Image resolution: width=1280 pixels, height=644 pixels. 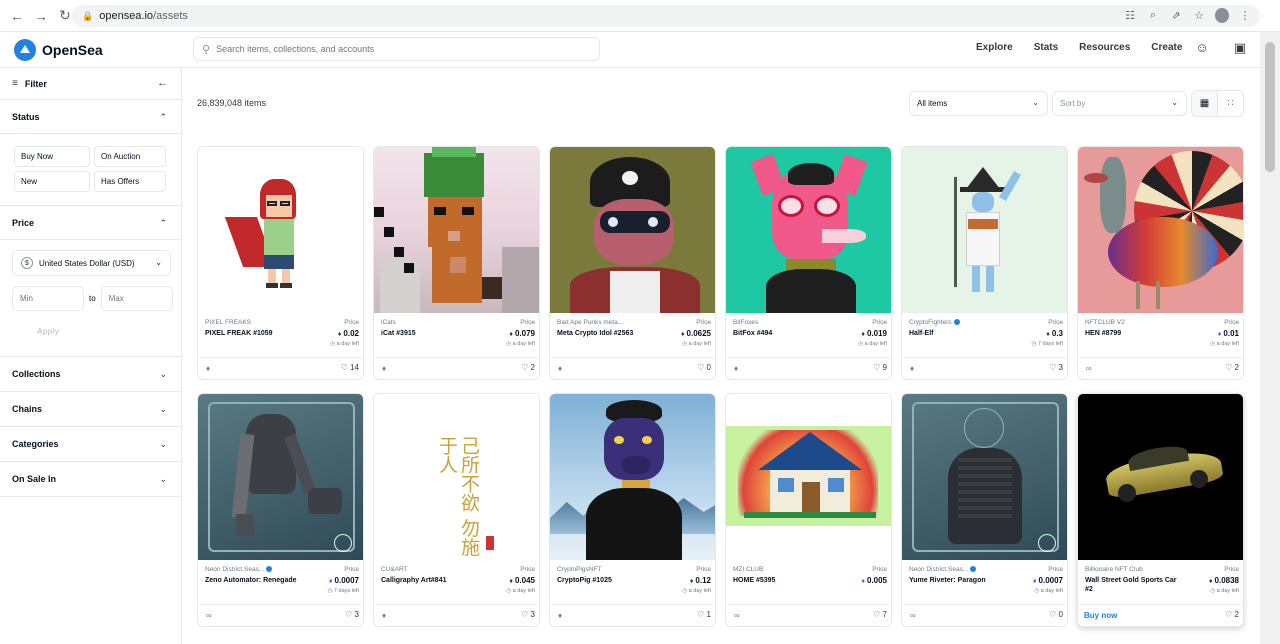 I want to click on reload-icon: ↻, so click(x=65, y=15).